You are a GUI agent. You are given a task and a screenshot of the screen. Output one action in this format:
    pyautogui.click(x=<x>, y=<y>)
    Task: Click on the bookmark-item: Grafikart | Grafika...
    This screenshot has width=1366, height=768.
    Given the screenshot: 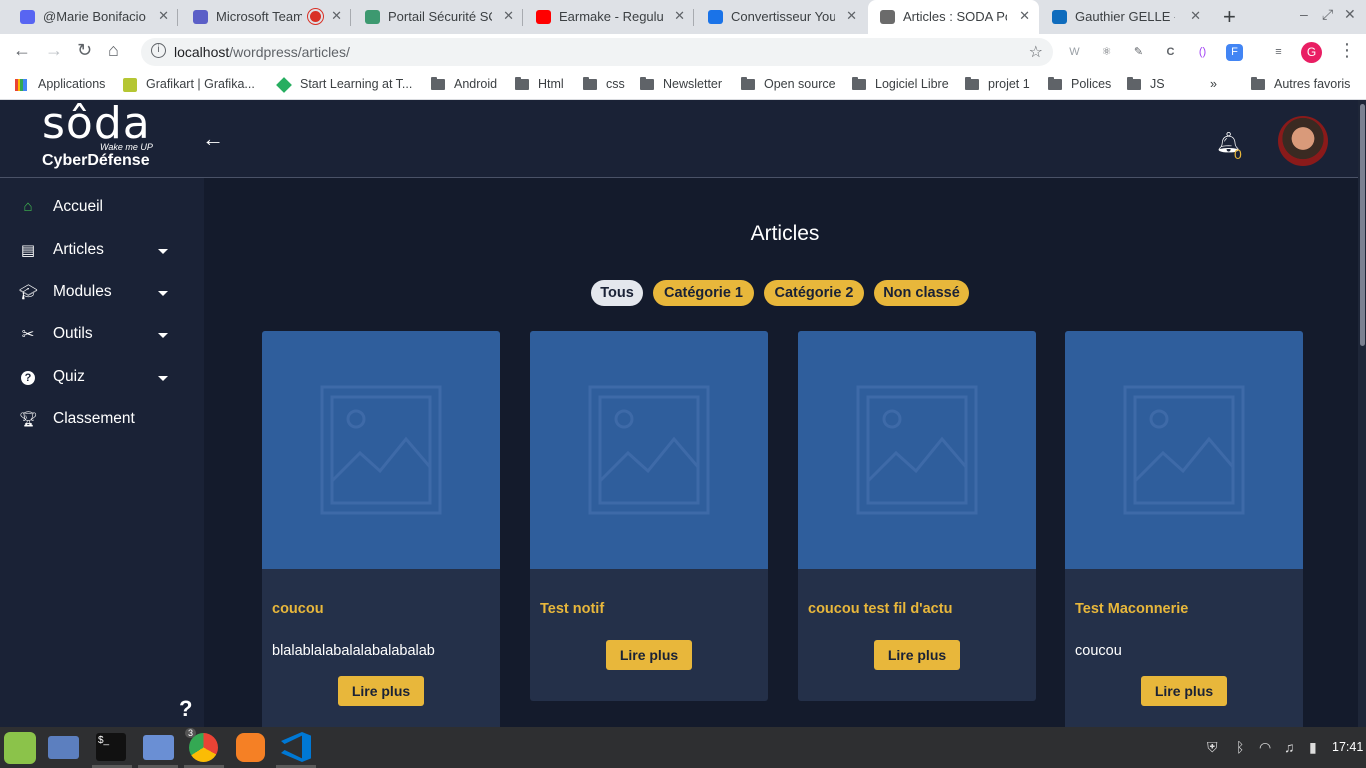 What is the action you would take?
    pyautogui.click(x=189, y=84)
    